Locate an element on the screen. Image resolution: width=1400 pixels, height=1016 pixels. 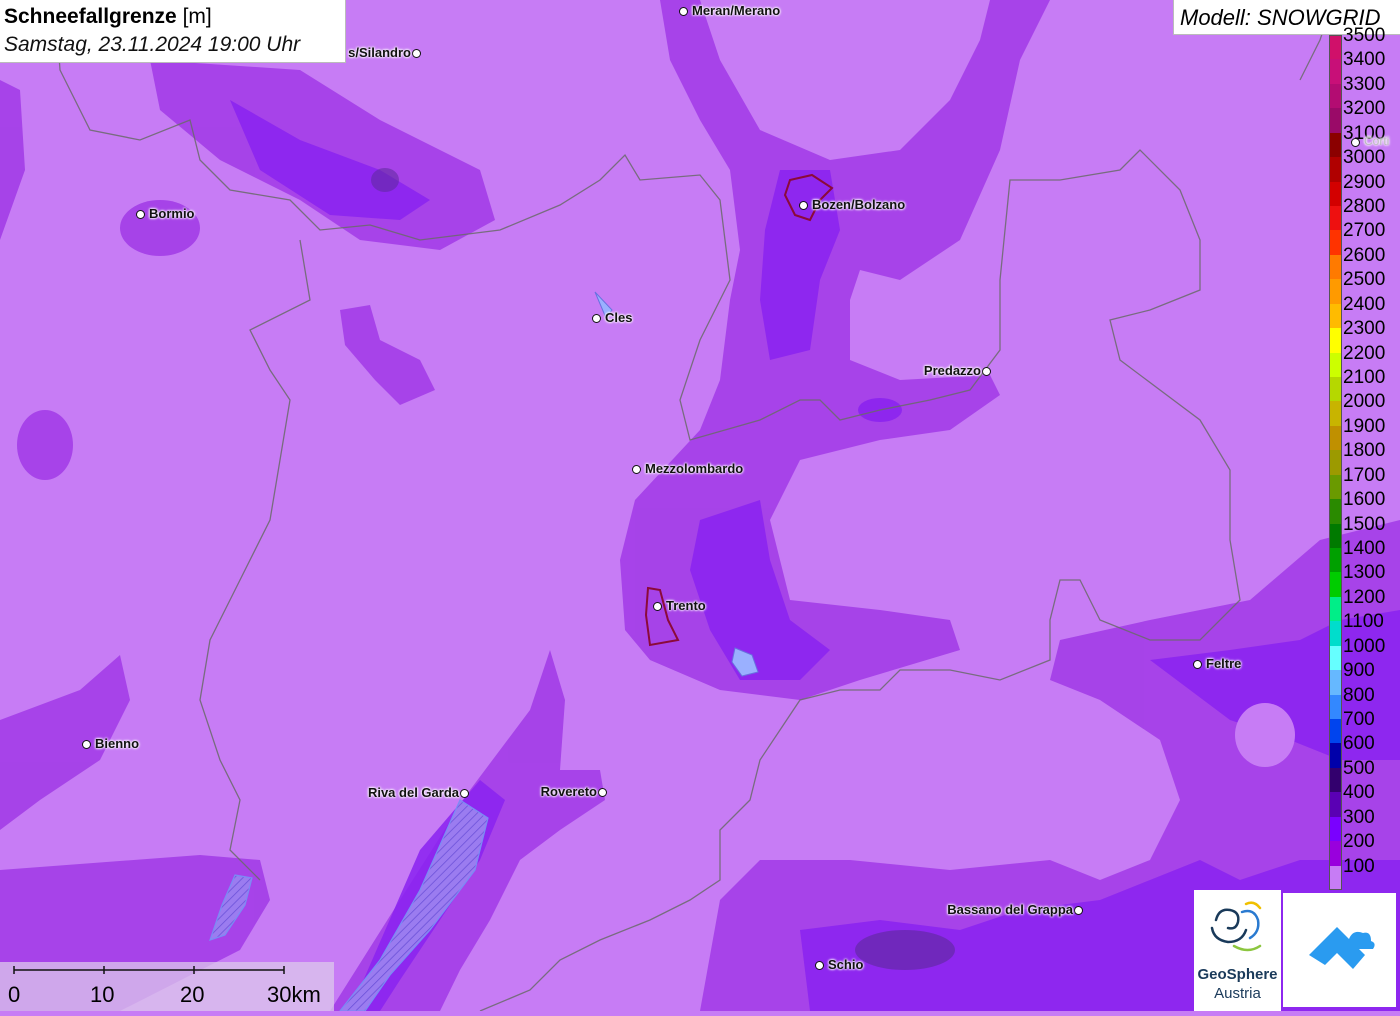
city-label: Cles is located at coordinates (619, 317).